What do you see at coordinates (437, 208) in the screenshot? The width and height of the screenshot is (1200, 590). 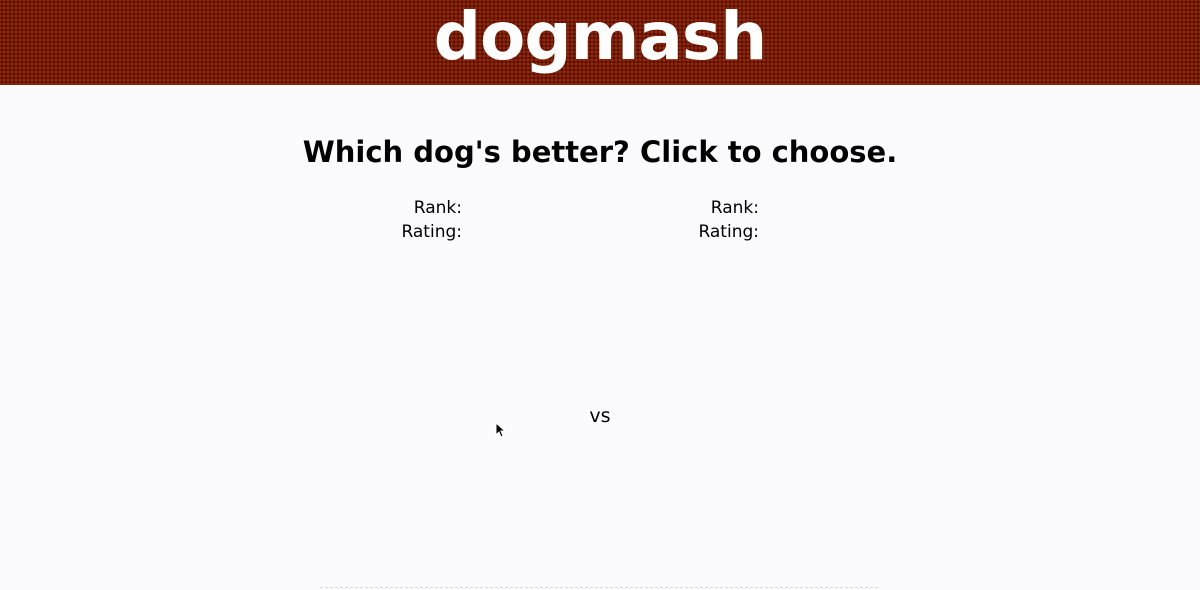 I see `left-dog-rank-label: Rank:` at bounding box center [437, 208].